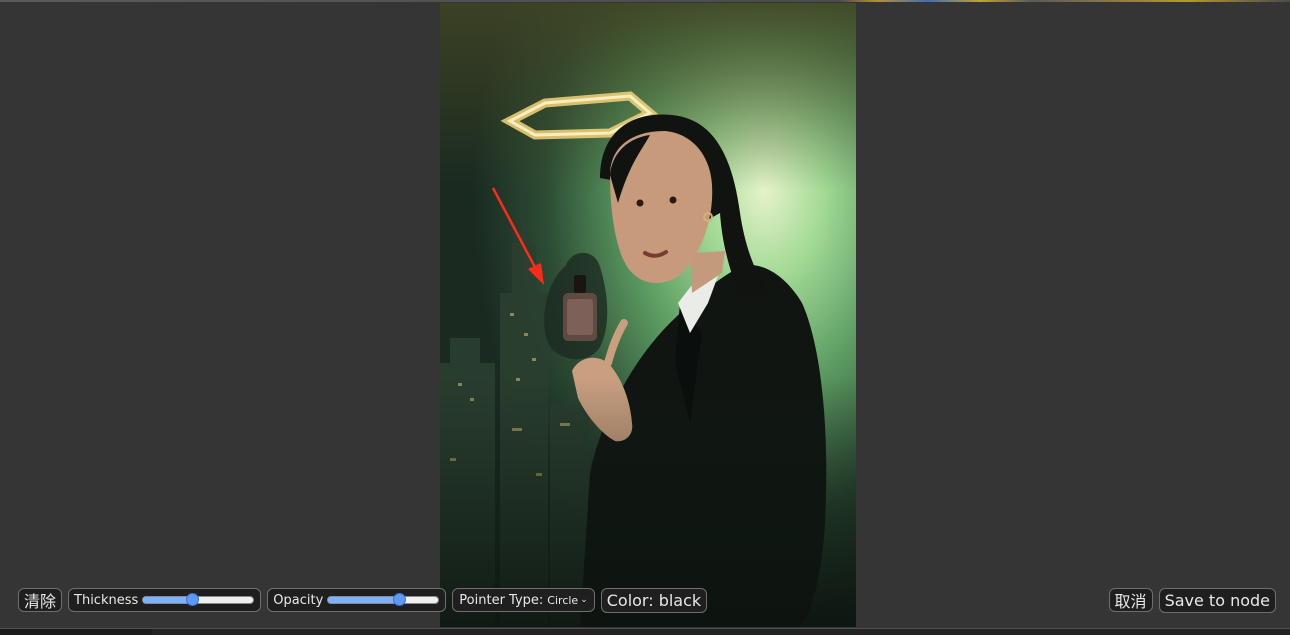  I want to click on opacity-slider-thumb, so click(400, 599).